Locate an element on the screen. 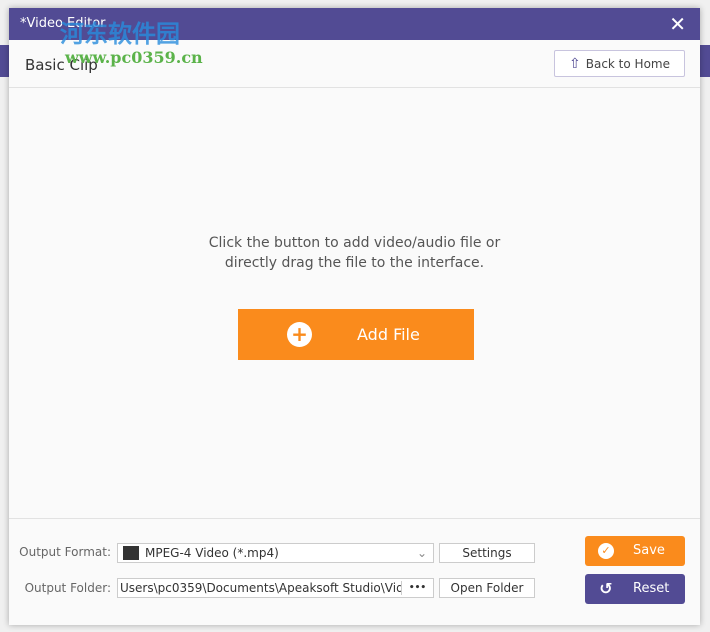  chevron-down-icon: ⌄ is located at coordinates (421, 553).